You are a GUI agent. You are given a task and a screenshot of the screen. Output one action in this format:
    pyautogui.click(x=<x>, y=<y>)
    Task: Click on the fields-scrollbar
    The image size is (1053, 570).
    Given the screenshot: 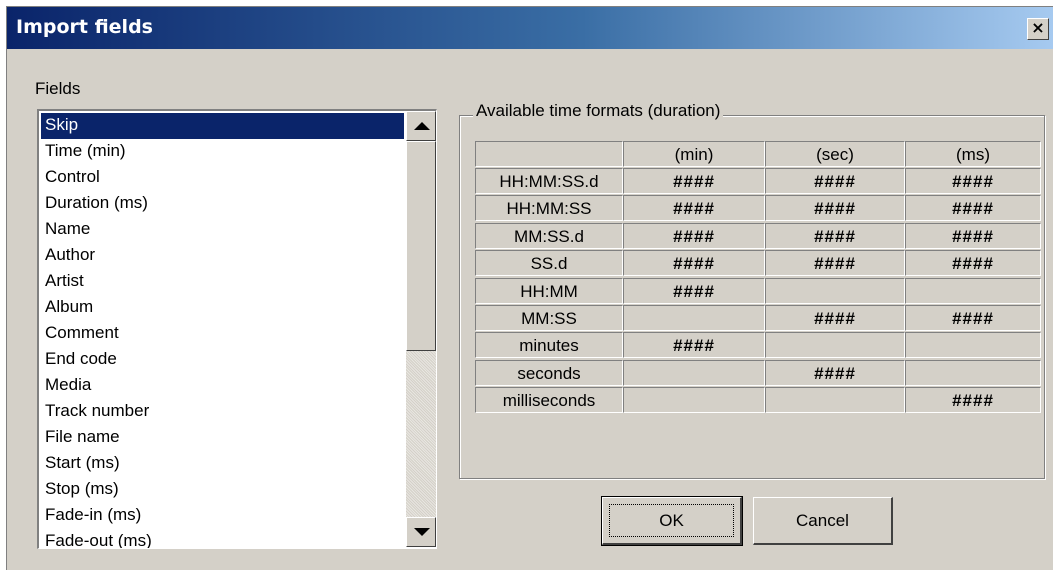 What is the action you would take?
    pyautogui.click(x=421, y=329)
    